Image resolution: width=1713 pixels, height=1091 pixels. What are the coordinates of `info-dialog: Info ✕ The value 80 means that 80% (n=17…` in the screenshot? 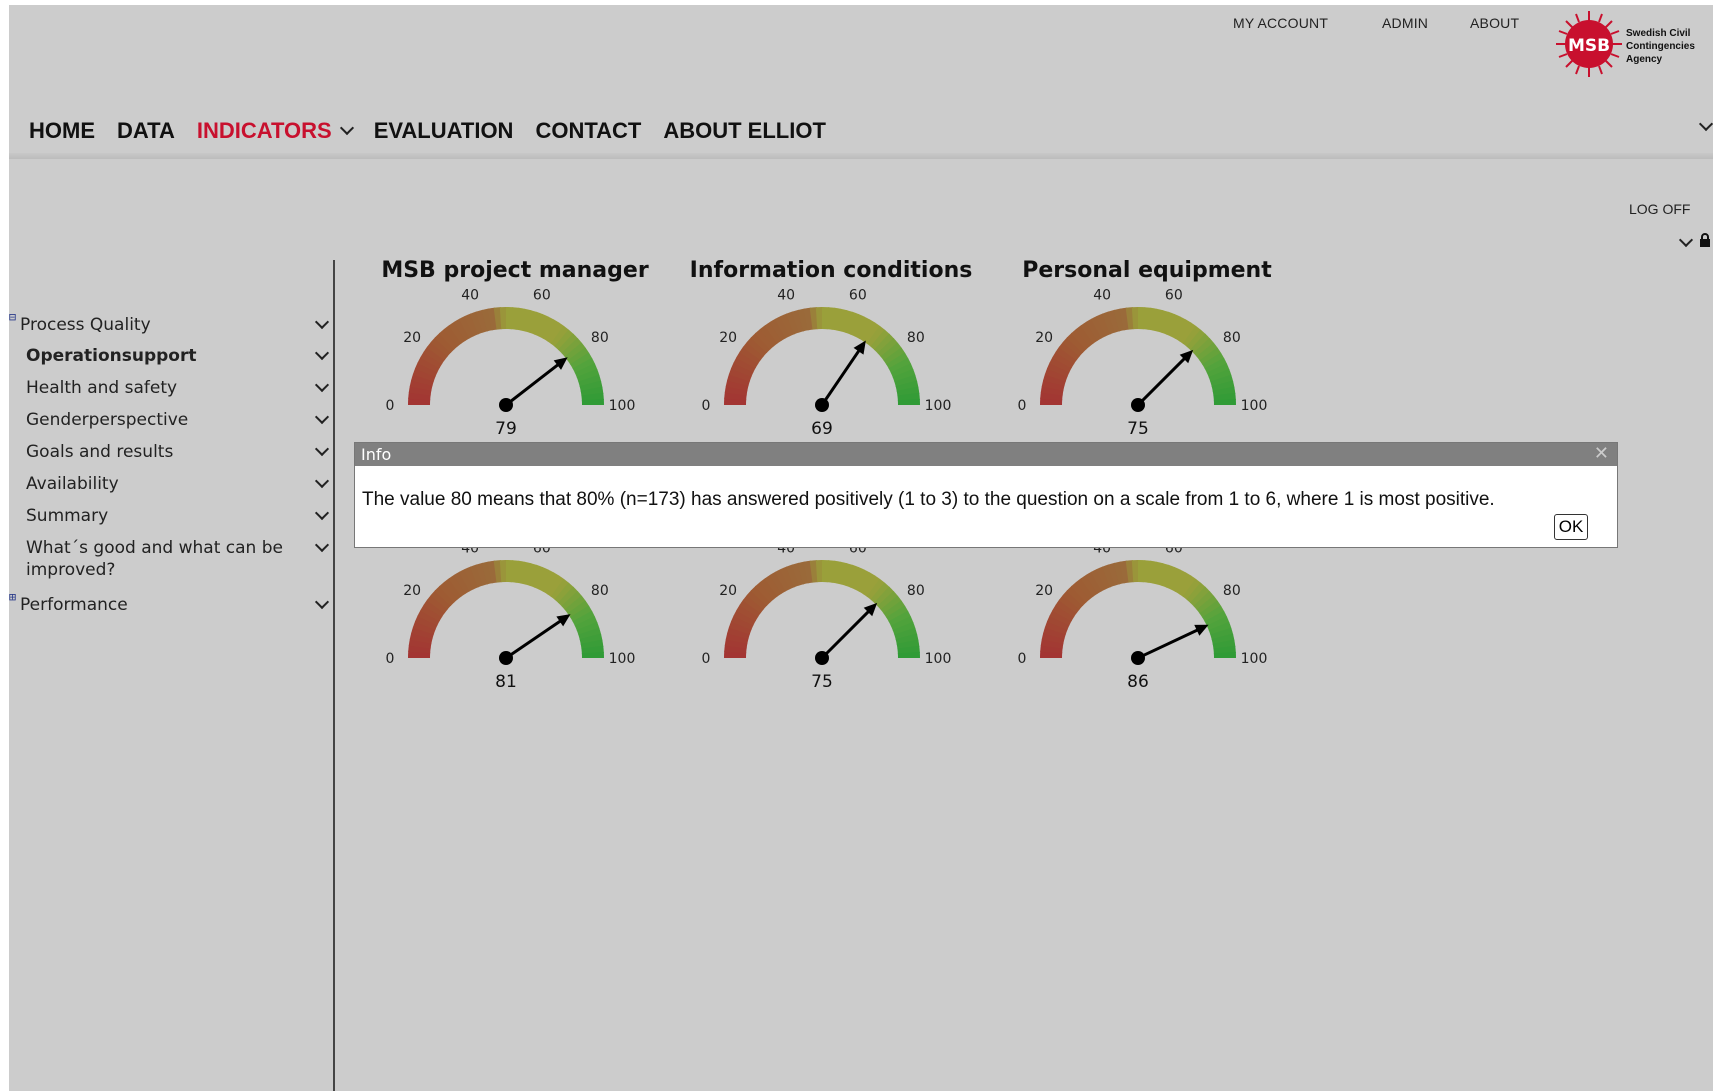 It's located at (986, 495).